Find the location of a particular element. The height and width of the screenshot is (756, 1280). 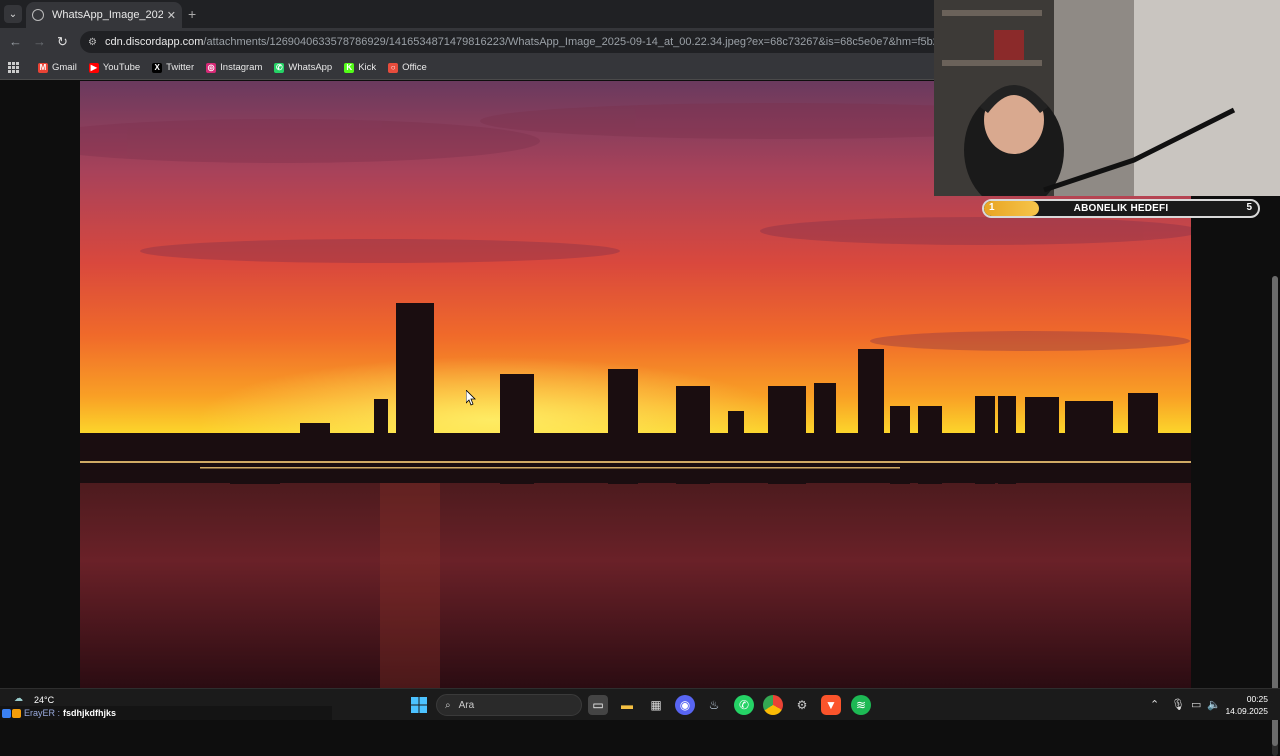

office-icon: ○ is located at coordinates (393, 67).